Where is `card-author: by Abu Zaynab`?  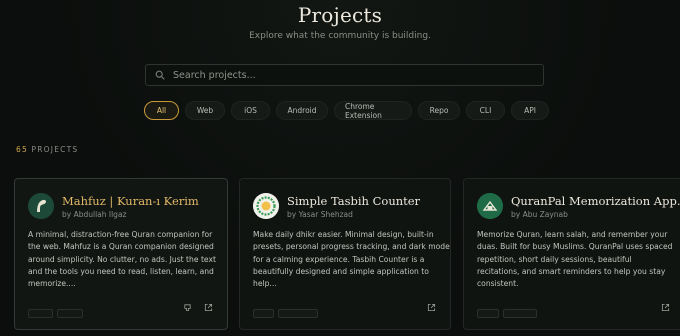
card-author: by Abu Zaynab is located at coordinates (539, 214).